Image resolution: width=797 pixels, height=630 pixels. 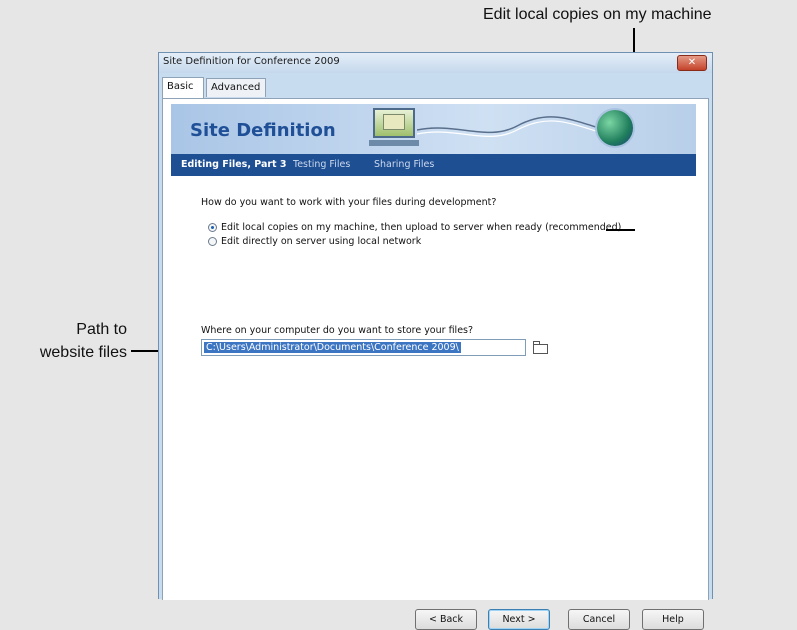 What do you see at coordinates (673, 619) in the screenshot?
I see `help-button: Help` at bounding box center [673, 619].